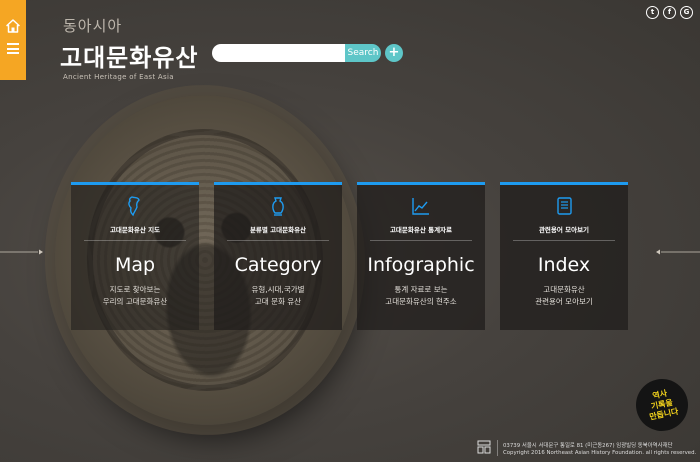  I want to click on notebook-icon, so click(564, 206).